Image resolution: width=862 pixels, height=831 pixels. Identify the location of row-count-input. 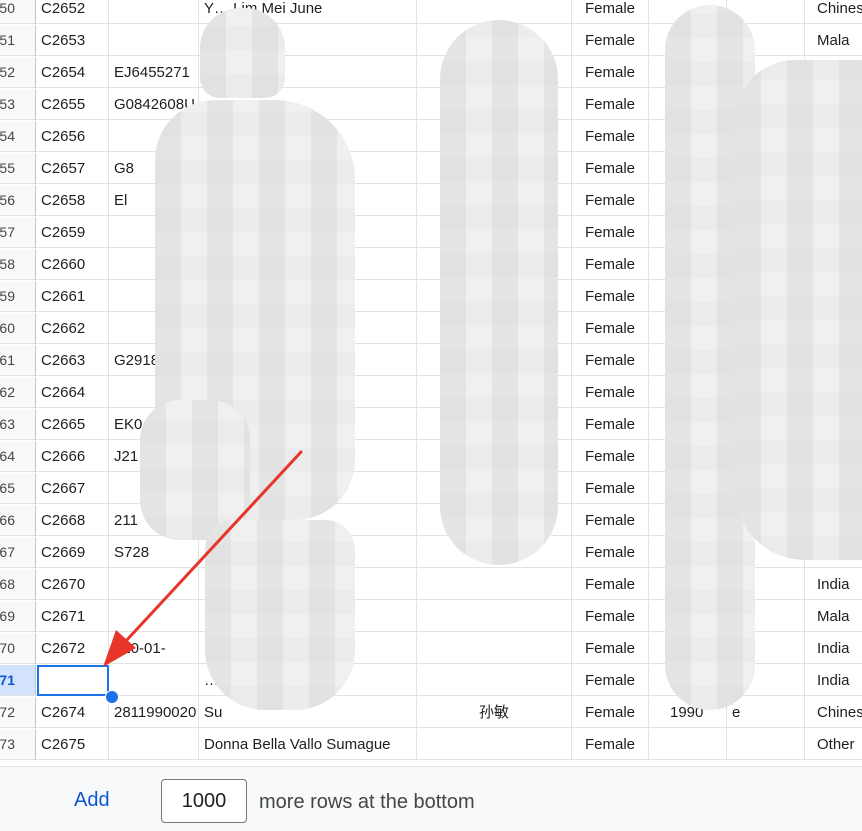
(204, 801).